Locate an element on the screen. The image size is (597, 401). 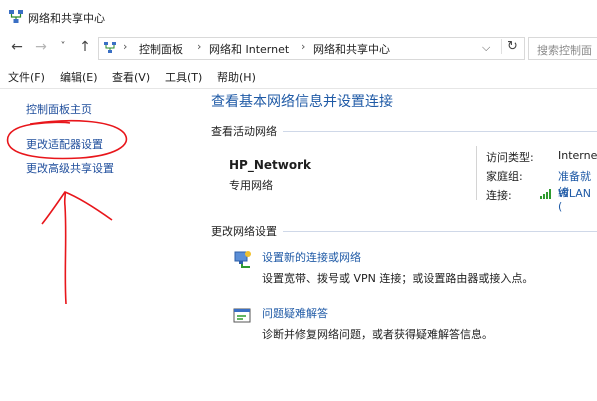
breadcrumb-network-internet: 网络和 Internet is located at coordinates (249, 49).